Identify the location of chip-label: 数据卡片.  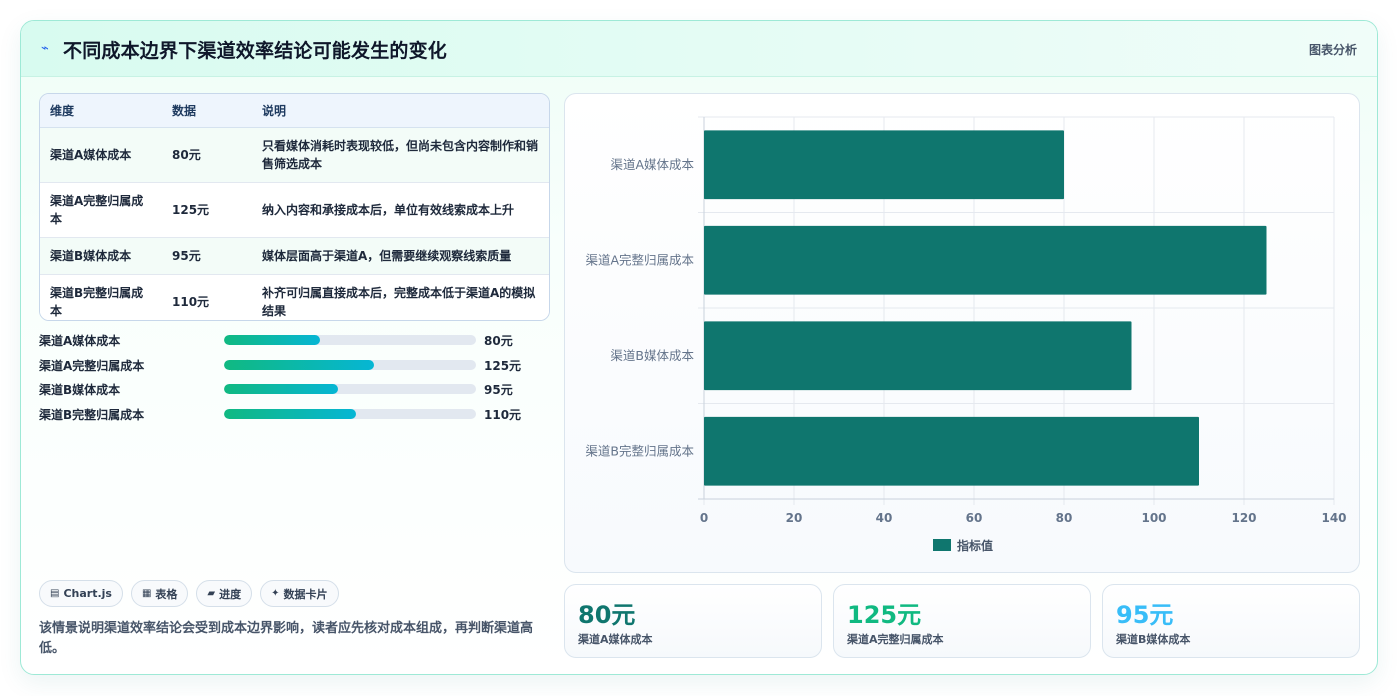
(305, 594).